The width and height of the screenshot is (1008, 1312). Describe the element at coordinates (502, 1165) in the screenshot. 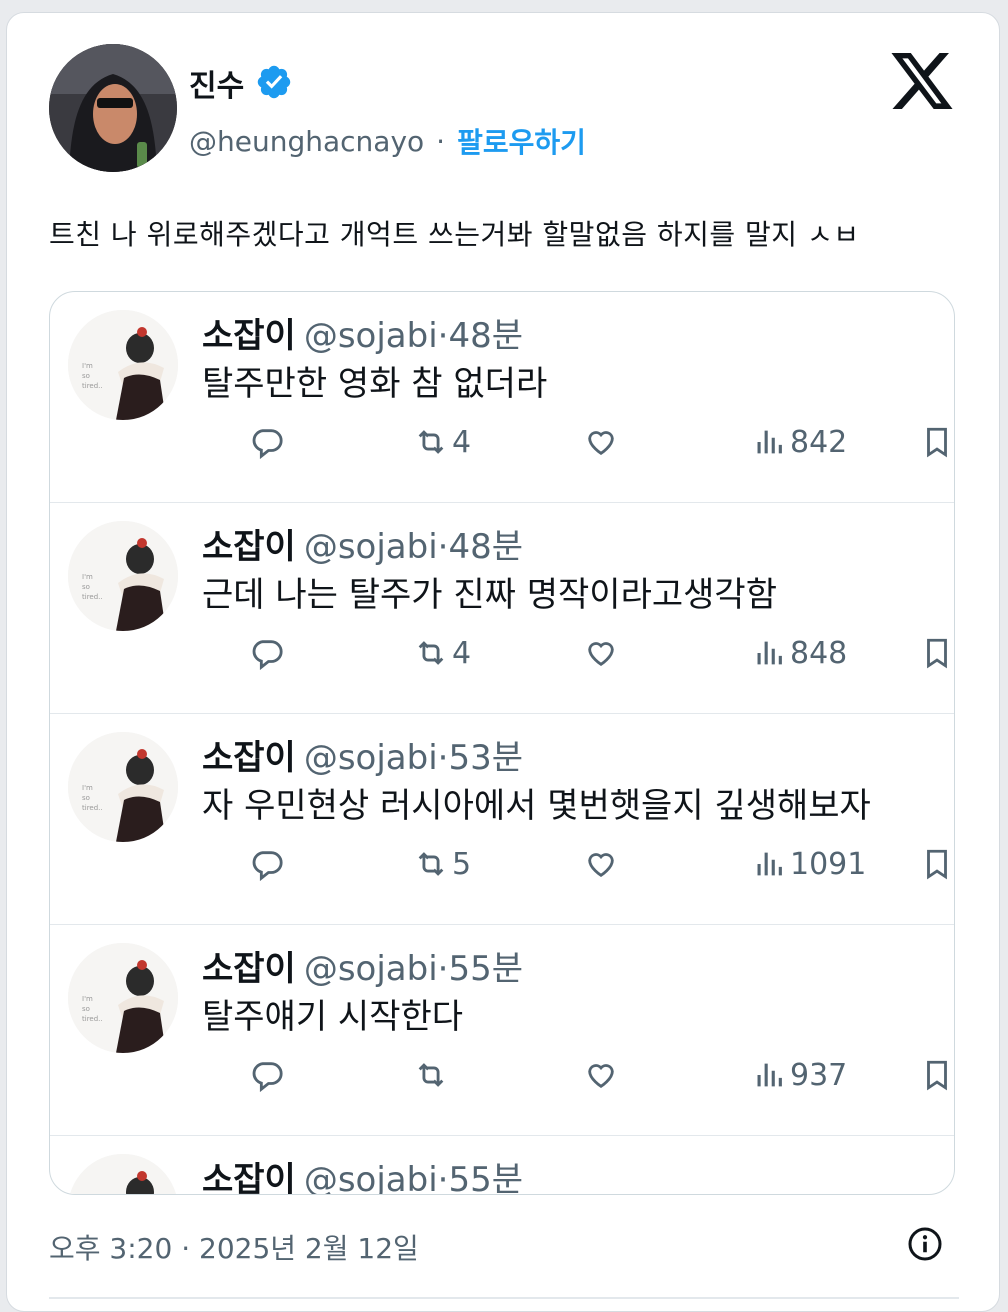

I see `reply-tweet: I'msotired.. 소잡이@sojabi·55분` at that location.